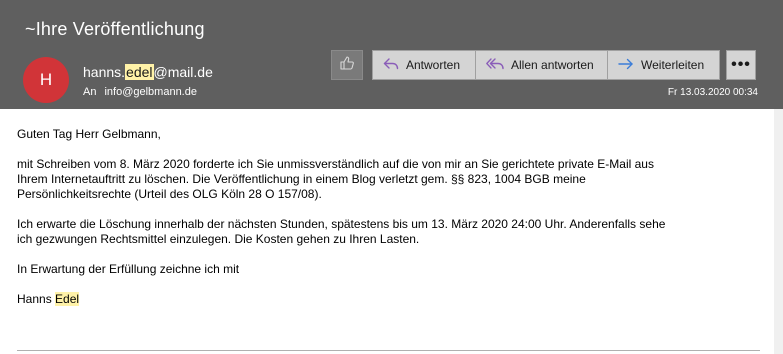 The width and height of the screenshot is (783, 354). I want to click on message-actions: Antworten Allen antworten Weiterleiten, so click(546, 65).